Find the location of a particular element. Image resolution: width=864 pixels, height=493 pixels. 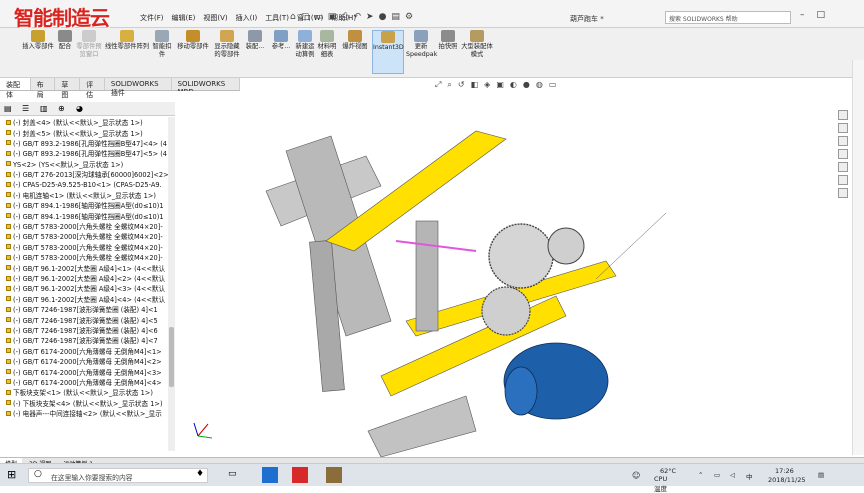

print-icon: ⎙ is located at coordinates (344, 17).